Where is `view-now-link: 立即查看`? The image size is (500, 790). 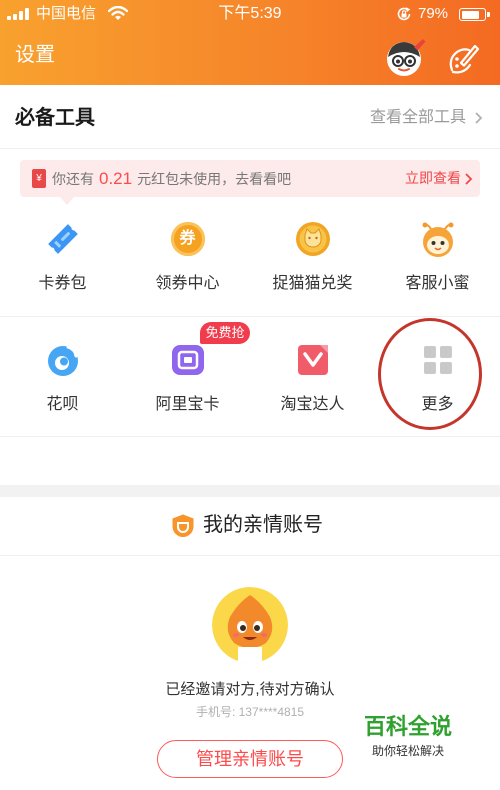
view-now-link: 立即查看 is located at coordinates (439, 178).